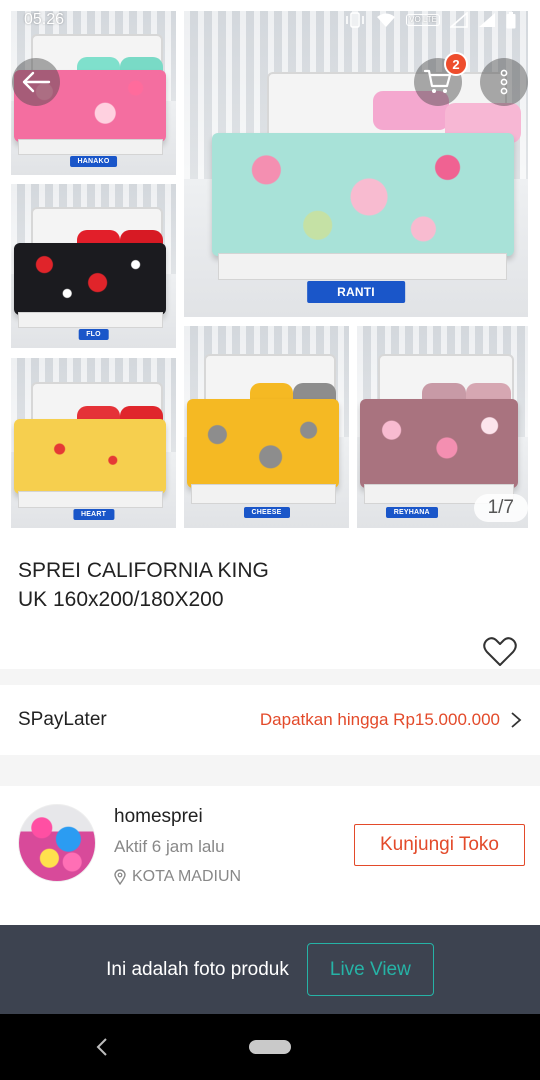 This screenshot has width=540, height=1080. Describe the element at coordinates (93, 266) in the screenshot. I see `gallery-tile-flo: FLO` at that location.